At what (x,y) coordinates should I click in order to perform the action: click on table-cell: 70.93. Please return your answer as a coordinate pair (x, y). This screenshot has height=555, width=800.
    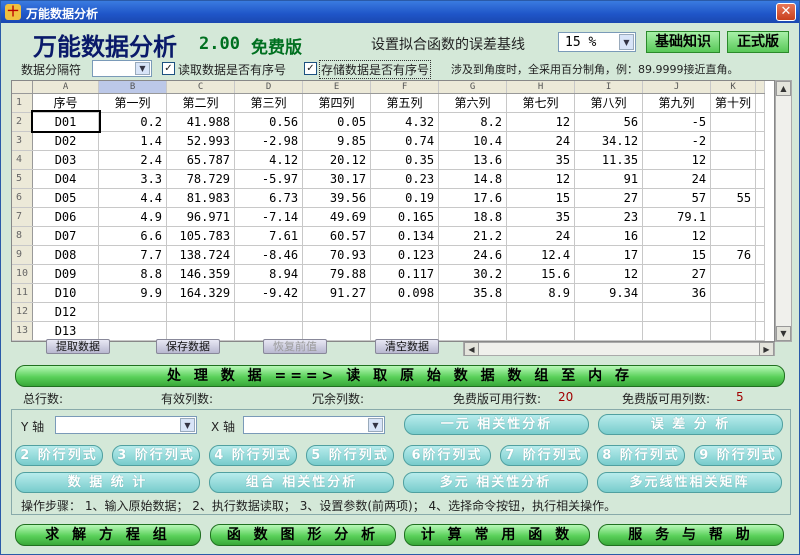
    Looking at the image, I should click on (337, 255).